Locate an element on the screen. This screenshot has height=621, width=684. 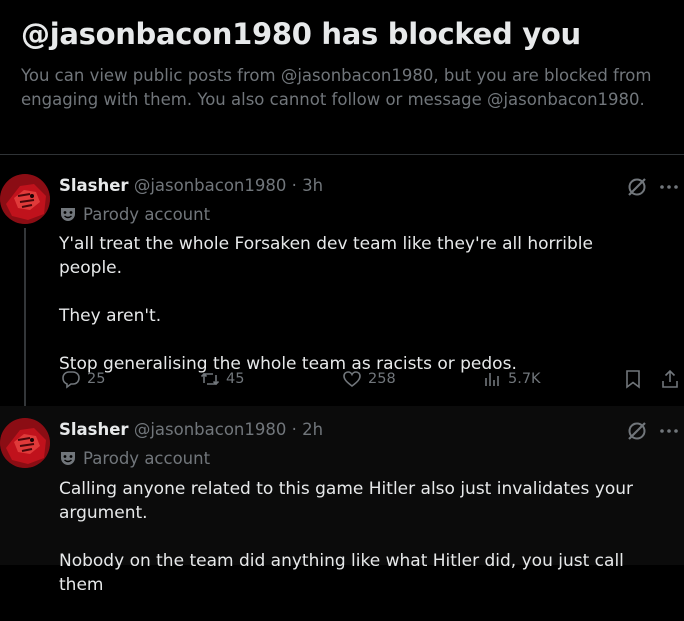
retweet-button: 45 is located at coordinates (222, 379).